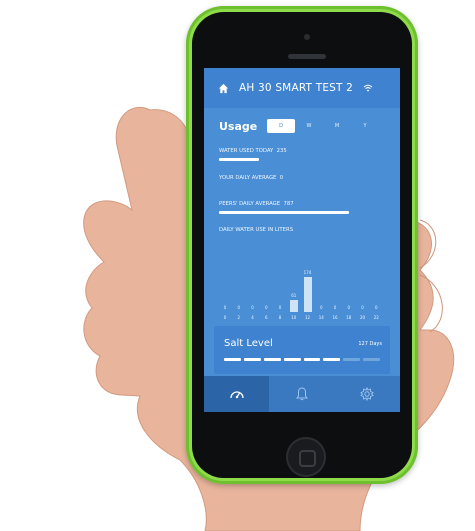 This screenshot has width=475, height=531. I want to click on water-used-today-value: 235, so click(281, 151).